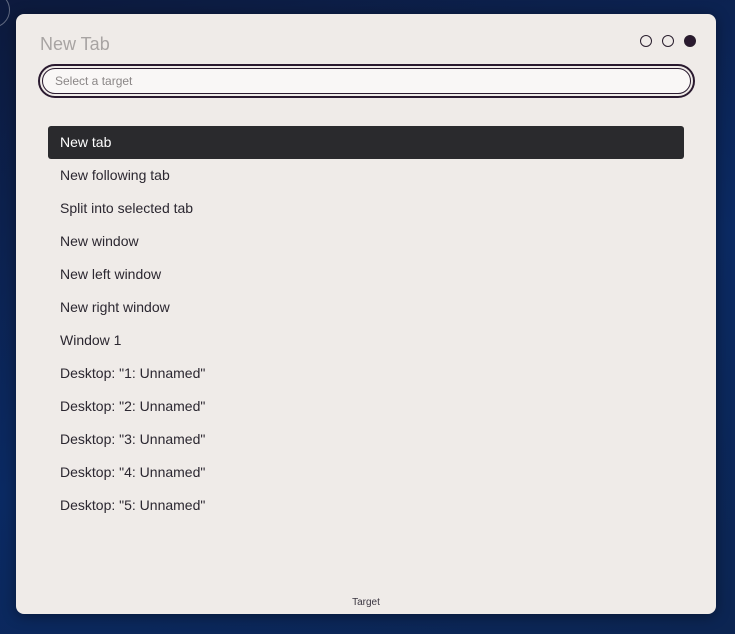 The width and height of the screenshot is (735, 634). What do you see at coordinates (366, 472) in the screenshot?
I see `list-item-desktop-4: Desktop: "4: Unnamed"` at bounding box center [366, 472].